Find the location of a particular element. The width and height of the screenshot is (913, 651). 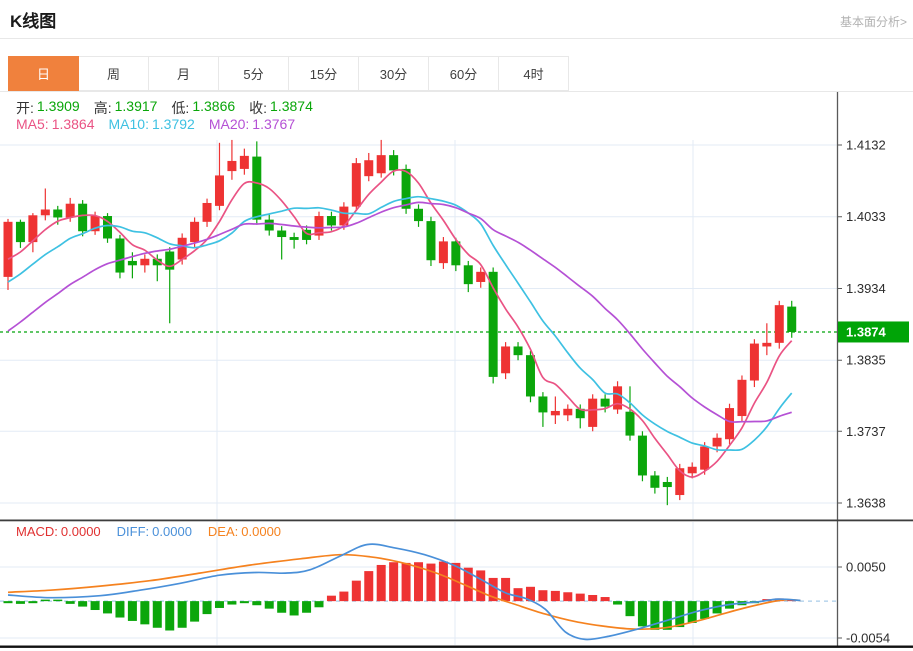

ma5-readout: MA5: 1.3864 is located at coordinates (55, 124).